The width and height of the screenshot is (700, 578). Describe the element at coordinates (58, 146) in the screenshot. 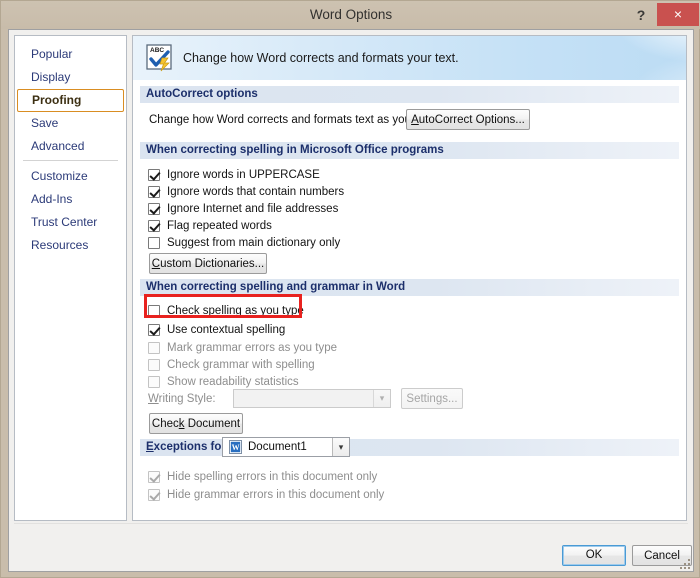

I see `sidebar-item-label: Advanced` at that location.